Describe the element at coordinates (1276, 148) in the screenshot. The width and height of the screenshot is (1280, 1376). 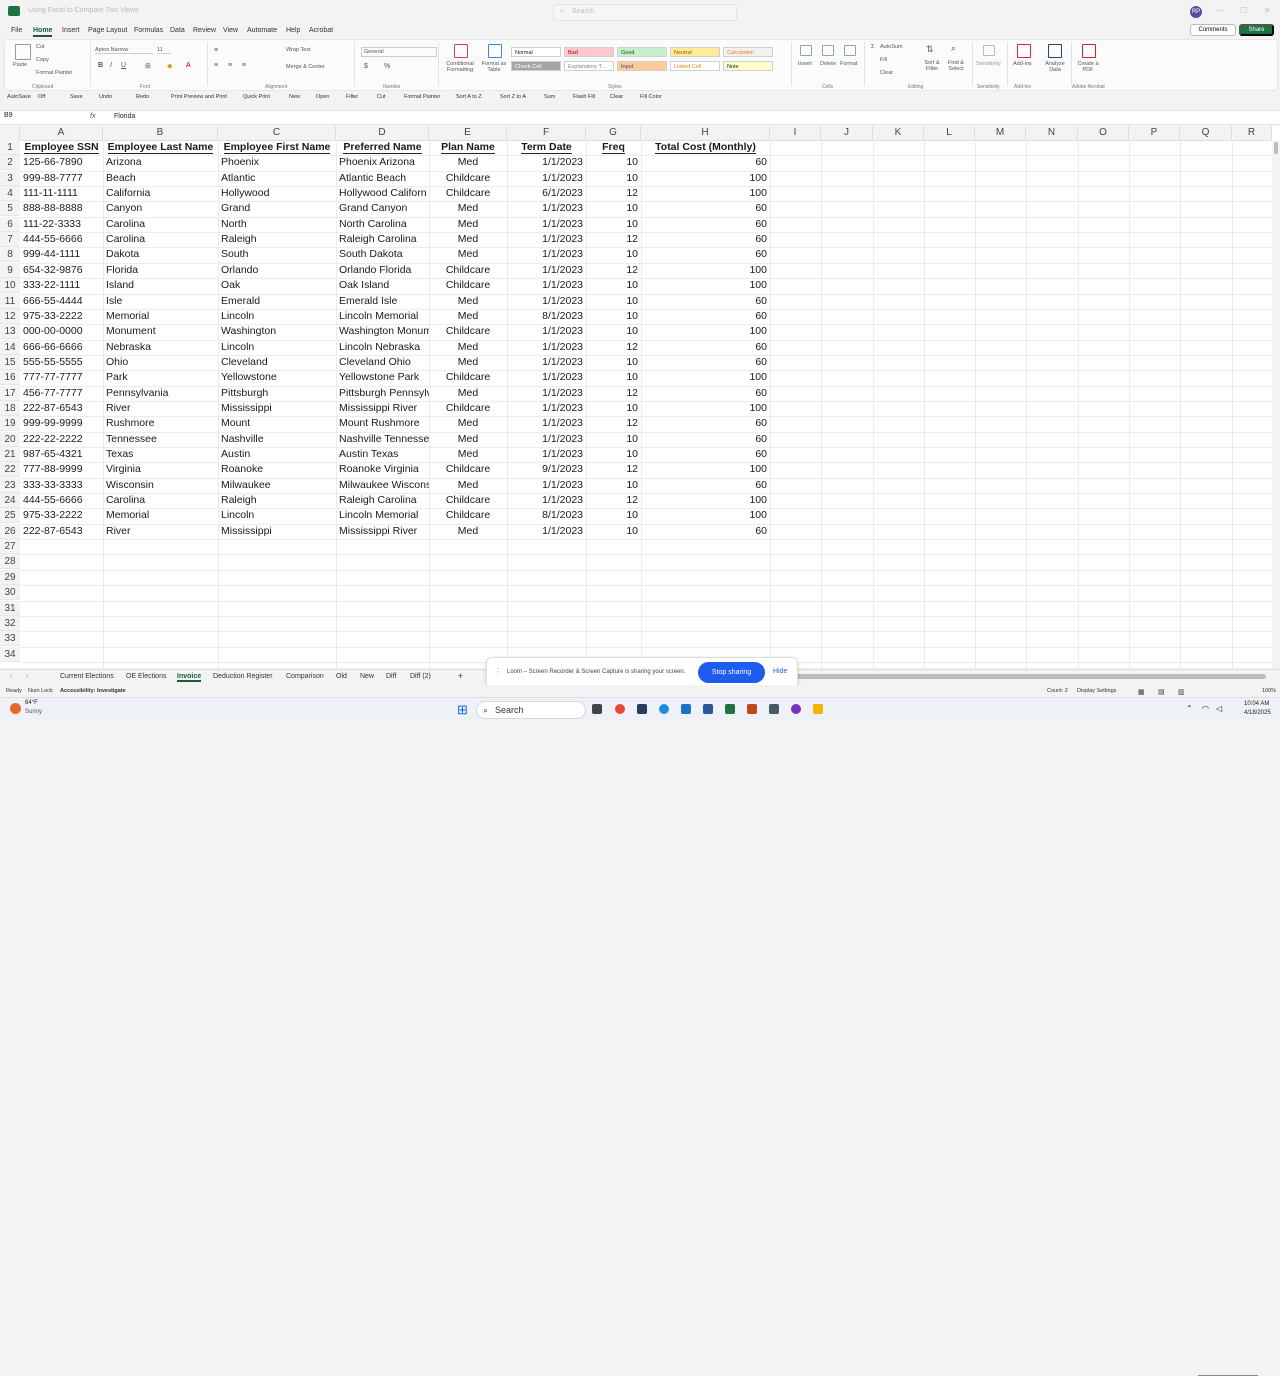
I see `vertical-scroll-thumb` at that location.